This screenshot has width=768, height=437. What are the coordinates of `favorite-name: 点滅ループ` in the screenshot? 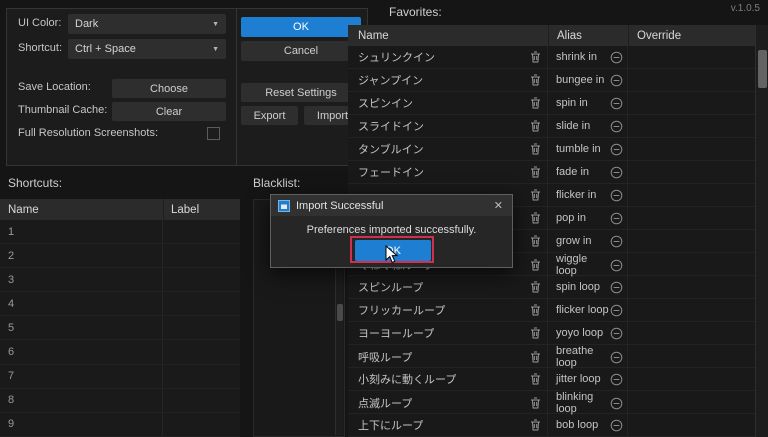 It's located at (385, 404).